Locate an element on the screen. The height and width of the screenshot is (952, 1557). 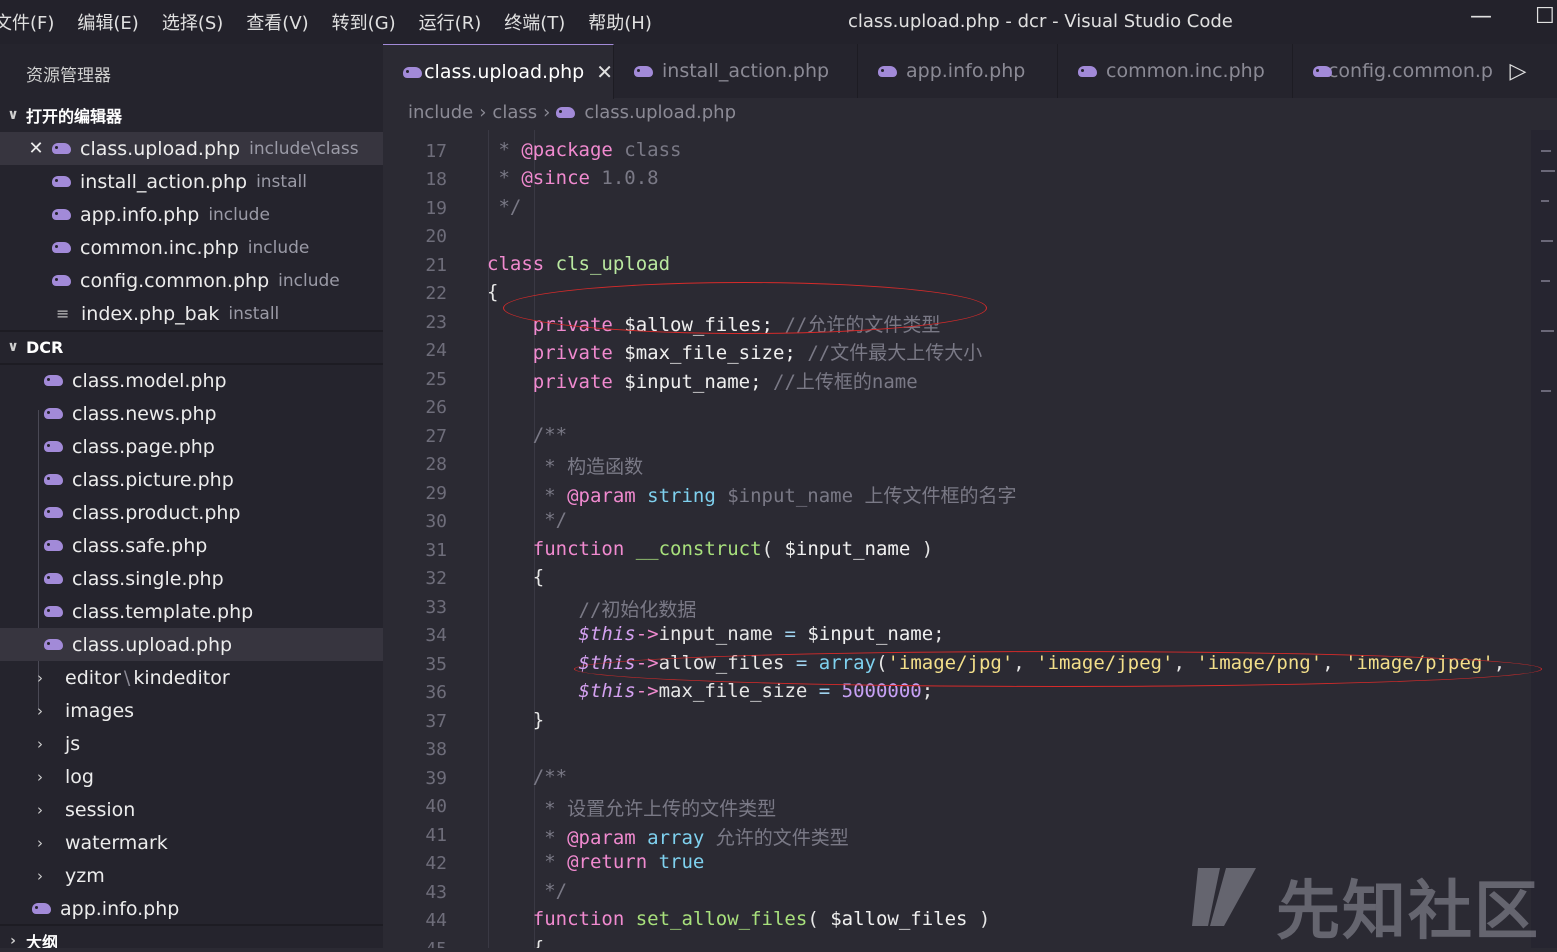
menu-edit: 编辑(E) is located at coordinates (107, 22).